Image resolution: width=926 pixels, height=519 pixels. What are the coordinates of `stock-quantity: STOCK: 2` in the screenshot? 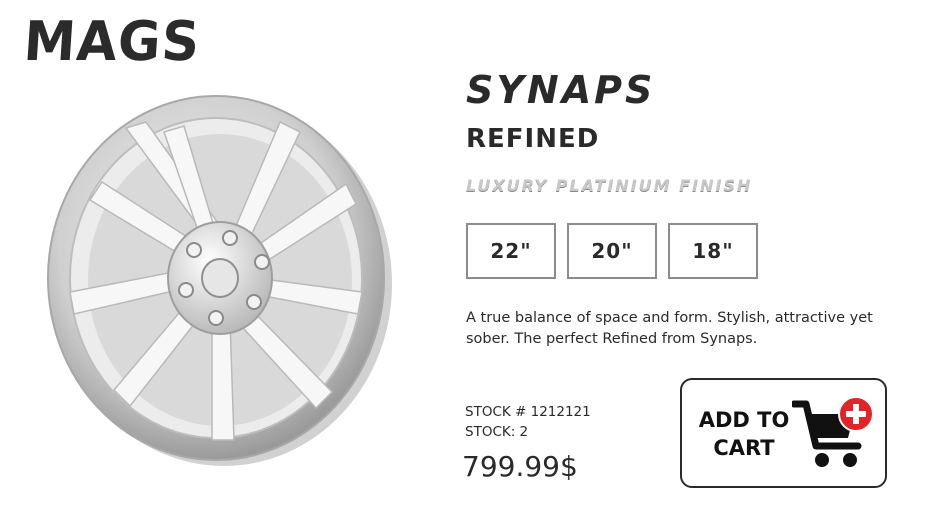 It's located at (497, 432).